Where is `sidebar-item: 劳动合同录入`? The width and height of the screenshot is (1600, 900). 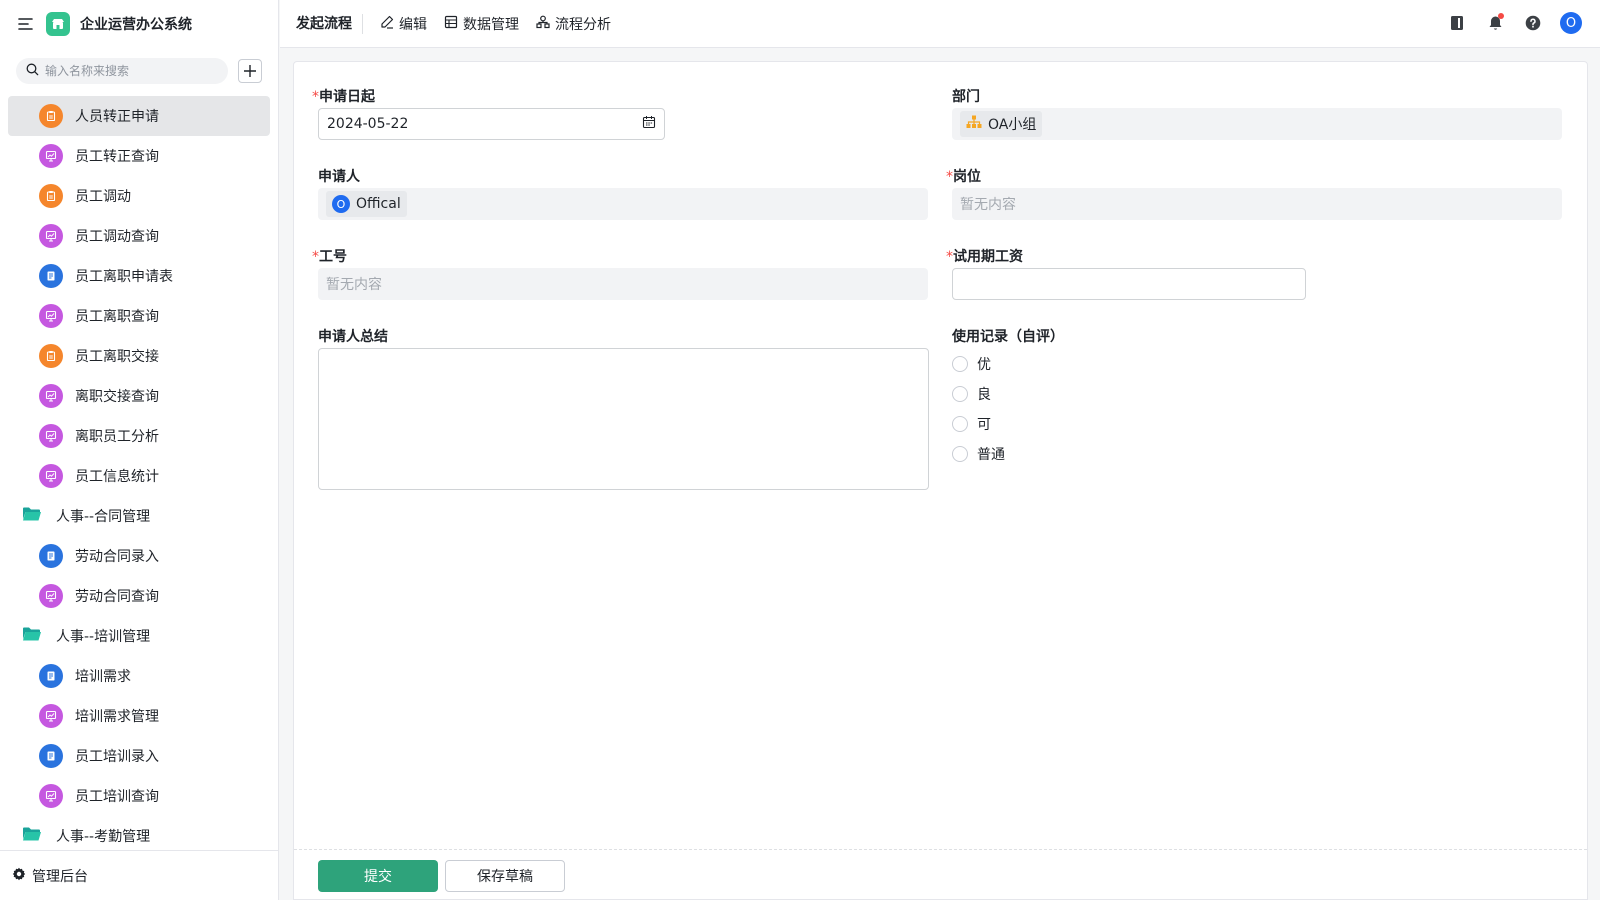 sidebar-item: 劳动合同录入 is located at coordinates (139, 556).